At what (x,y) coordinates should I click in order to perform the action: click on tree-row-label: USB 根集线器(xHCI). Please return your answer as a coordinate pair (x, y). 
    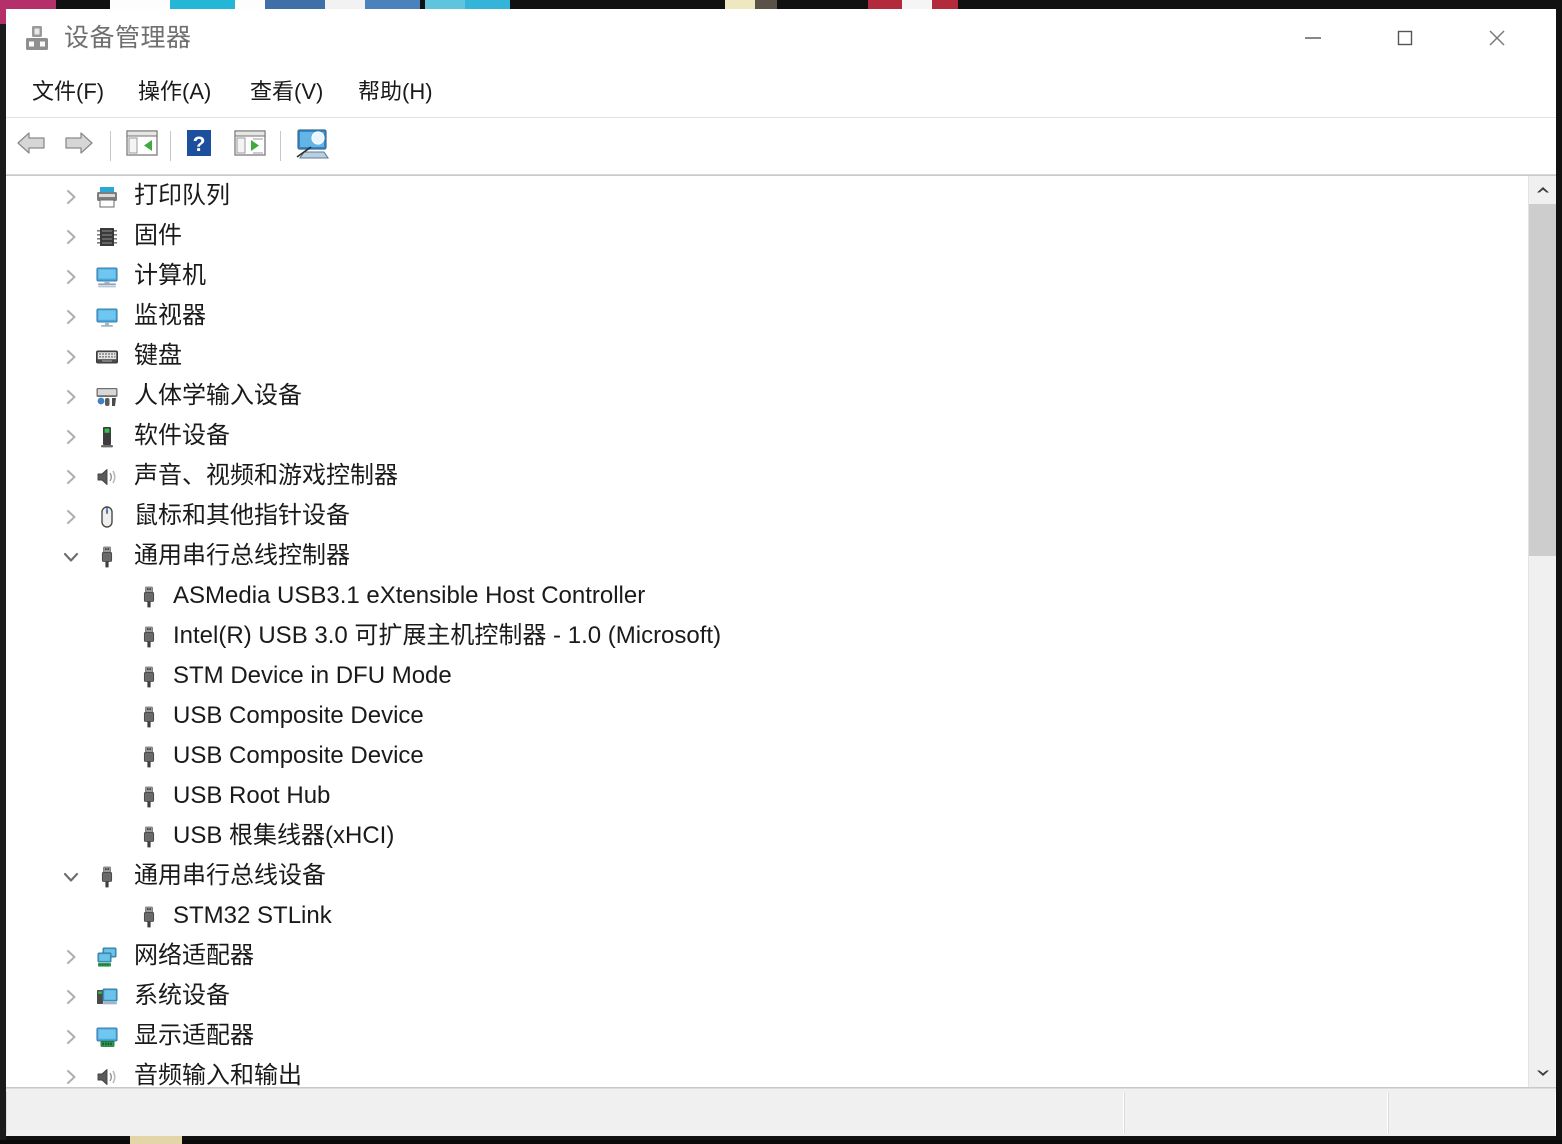
    Looking at the image, I should click on (284, 835).